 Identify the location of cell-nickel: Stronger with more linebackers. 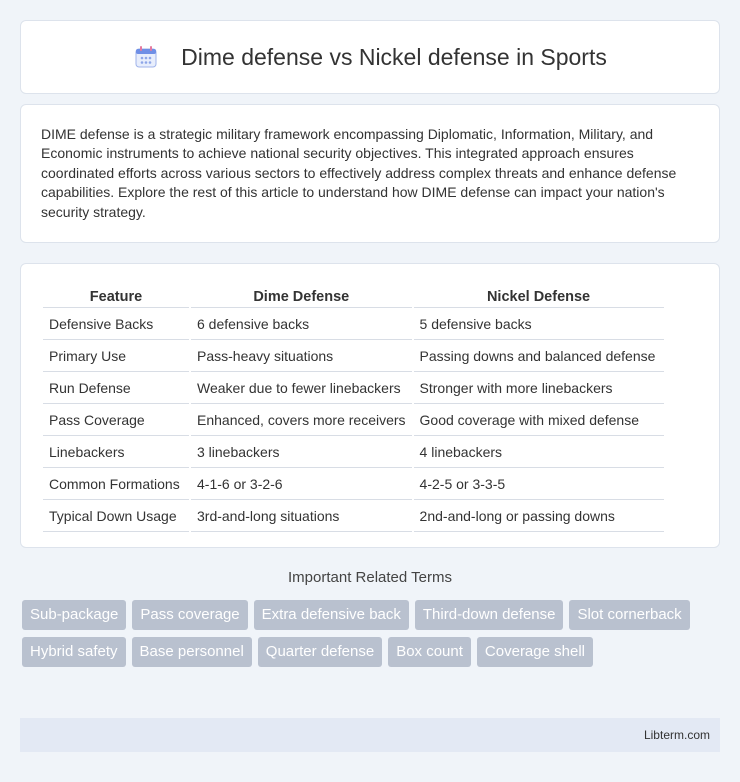
(538, 388).